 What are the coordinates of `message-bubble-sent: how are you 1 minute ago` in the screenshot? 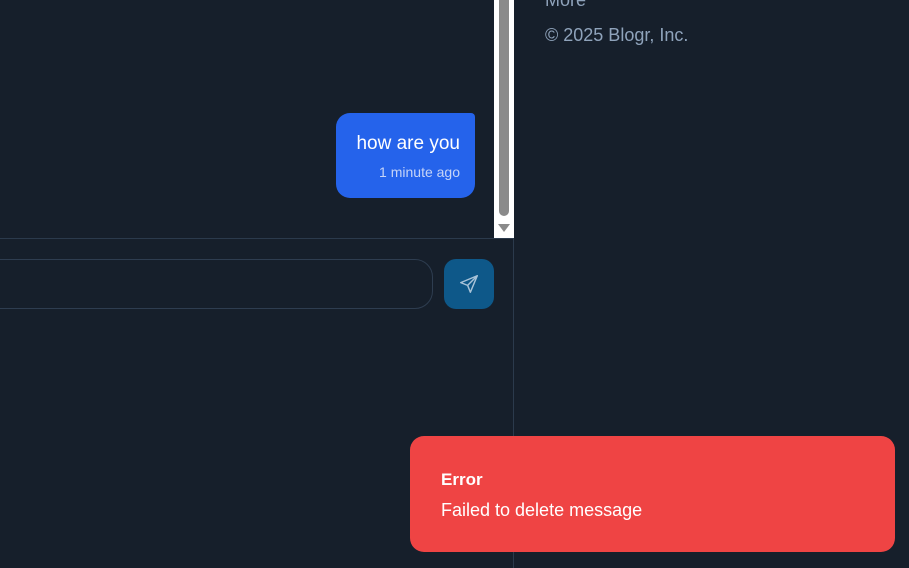 It's located at (405, 155).